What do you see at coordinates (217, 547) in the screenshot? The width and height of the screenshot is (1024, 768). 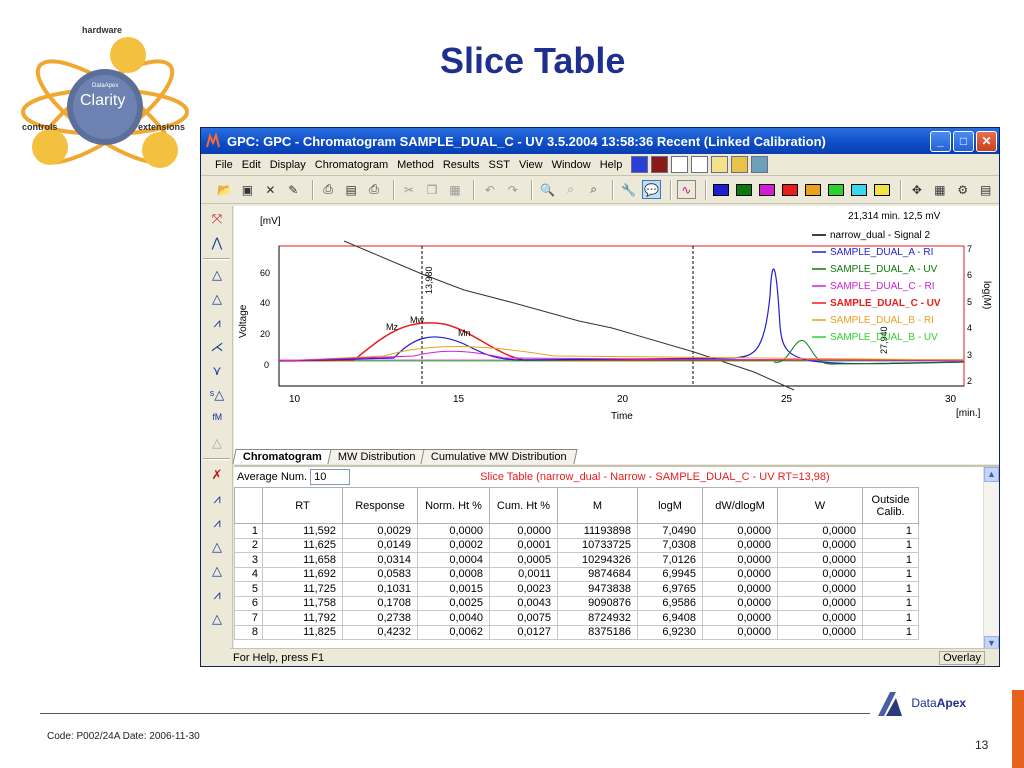 I see `tangent-icon: △` at bounding box center [217, 547].